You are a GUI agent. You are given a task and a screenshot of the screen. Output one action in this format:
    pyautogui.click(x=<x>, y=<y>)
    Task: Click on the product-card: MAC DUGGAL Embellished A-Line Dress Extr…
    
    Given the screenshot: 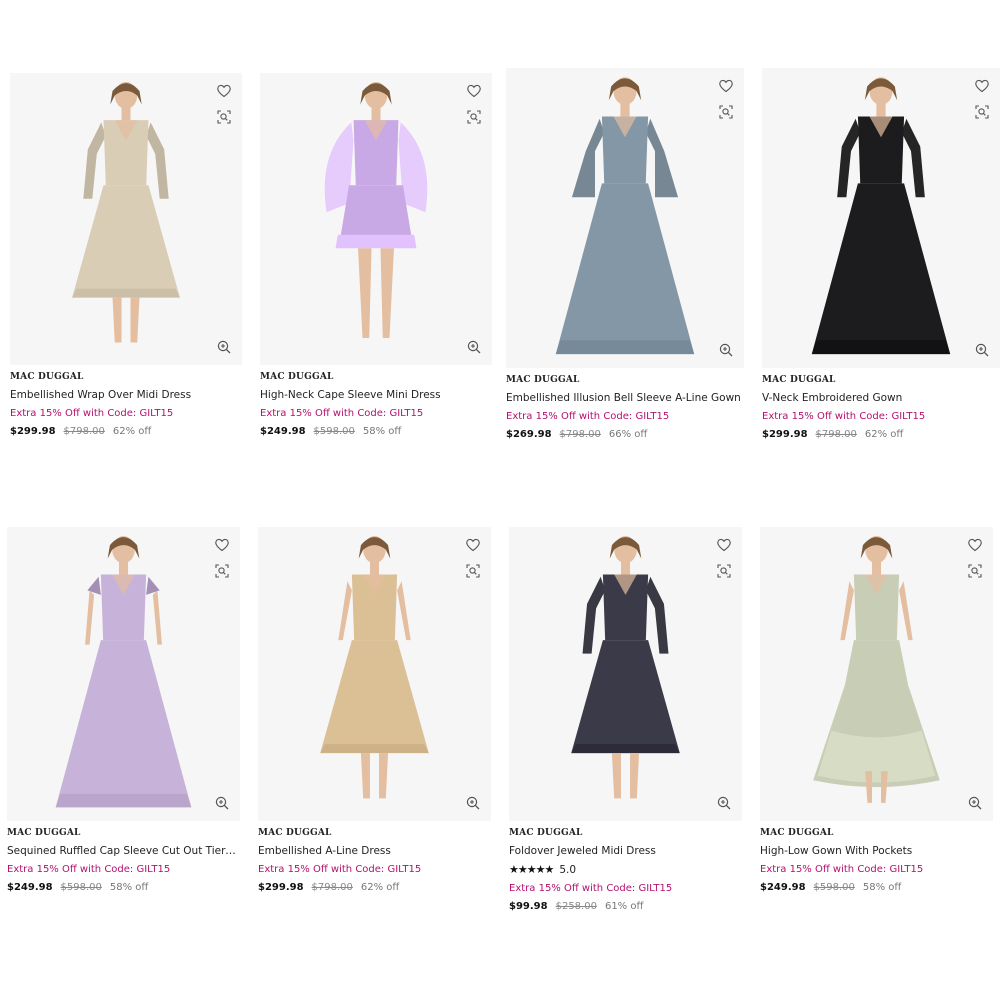 What is the action you would take?
    pyautogui.click(x=374, y=710)
    